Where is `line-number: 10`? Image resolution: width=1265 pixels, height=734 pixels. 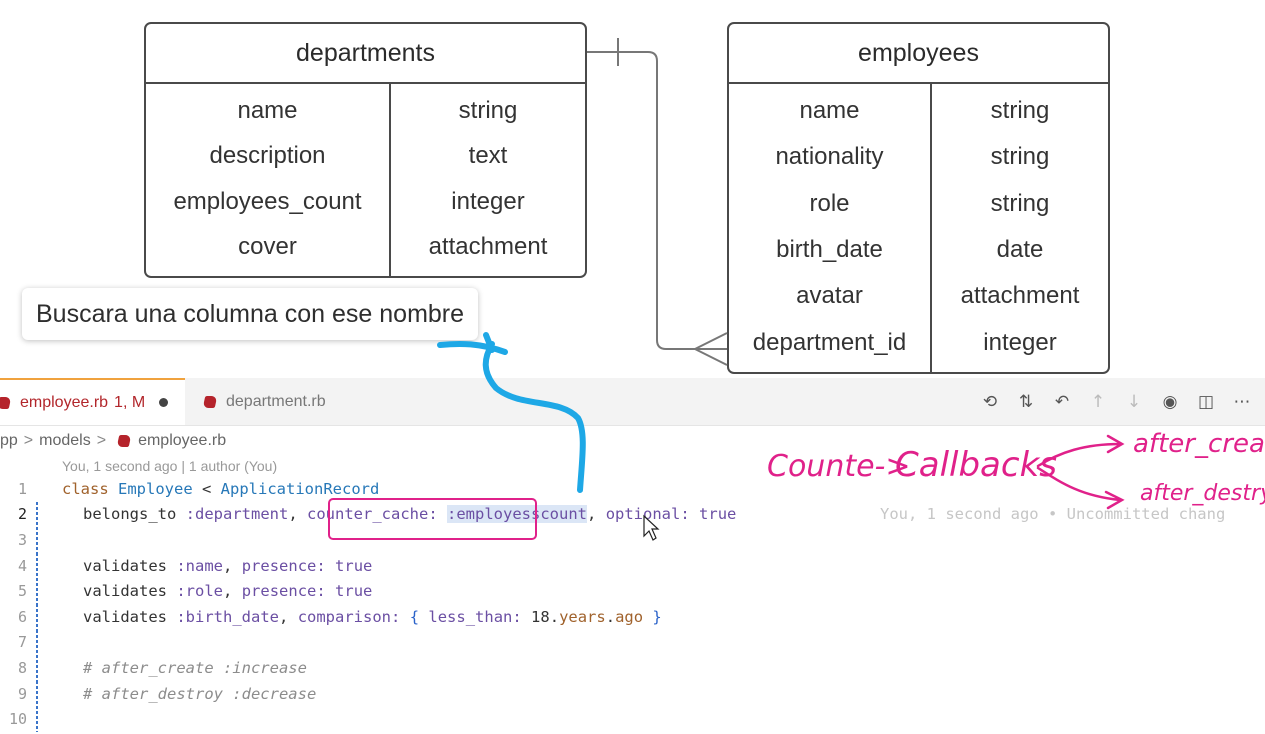 line-number: 10 is located at coordinates (17, 719).